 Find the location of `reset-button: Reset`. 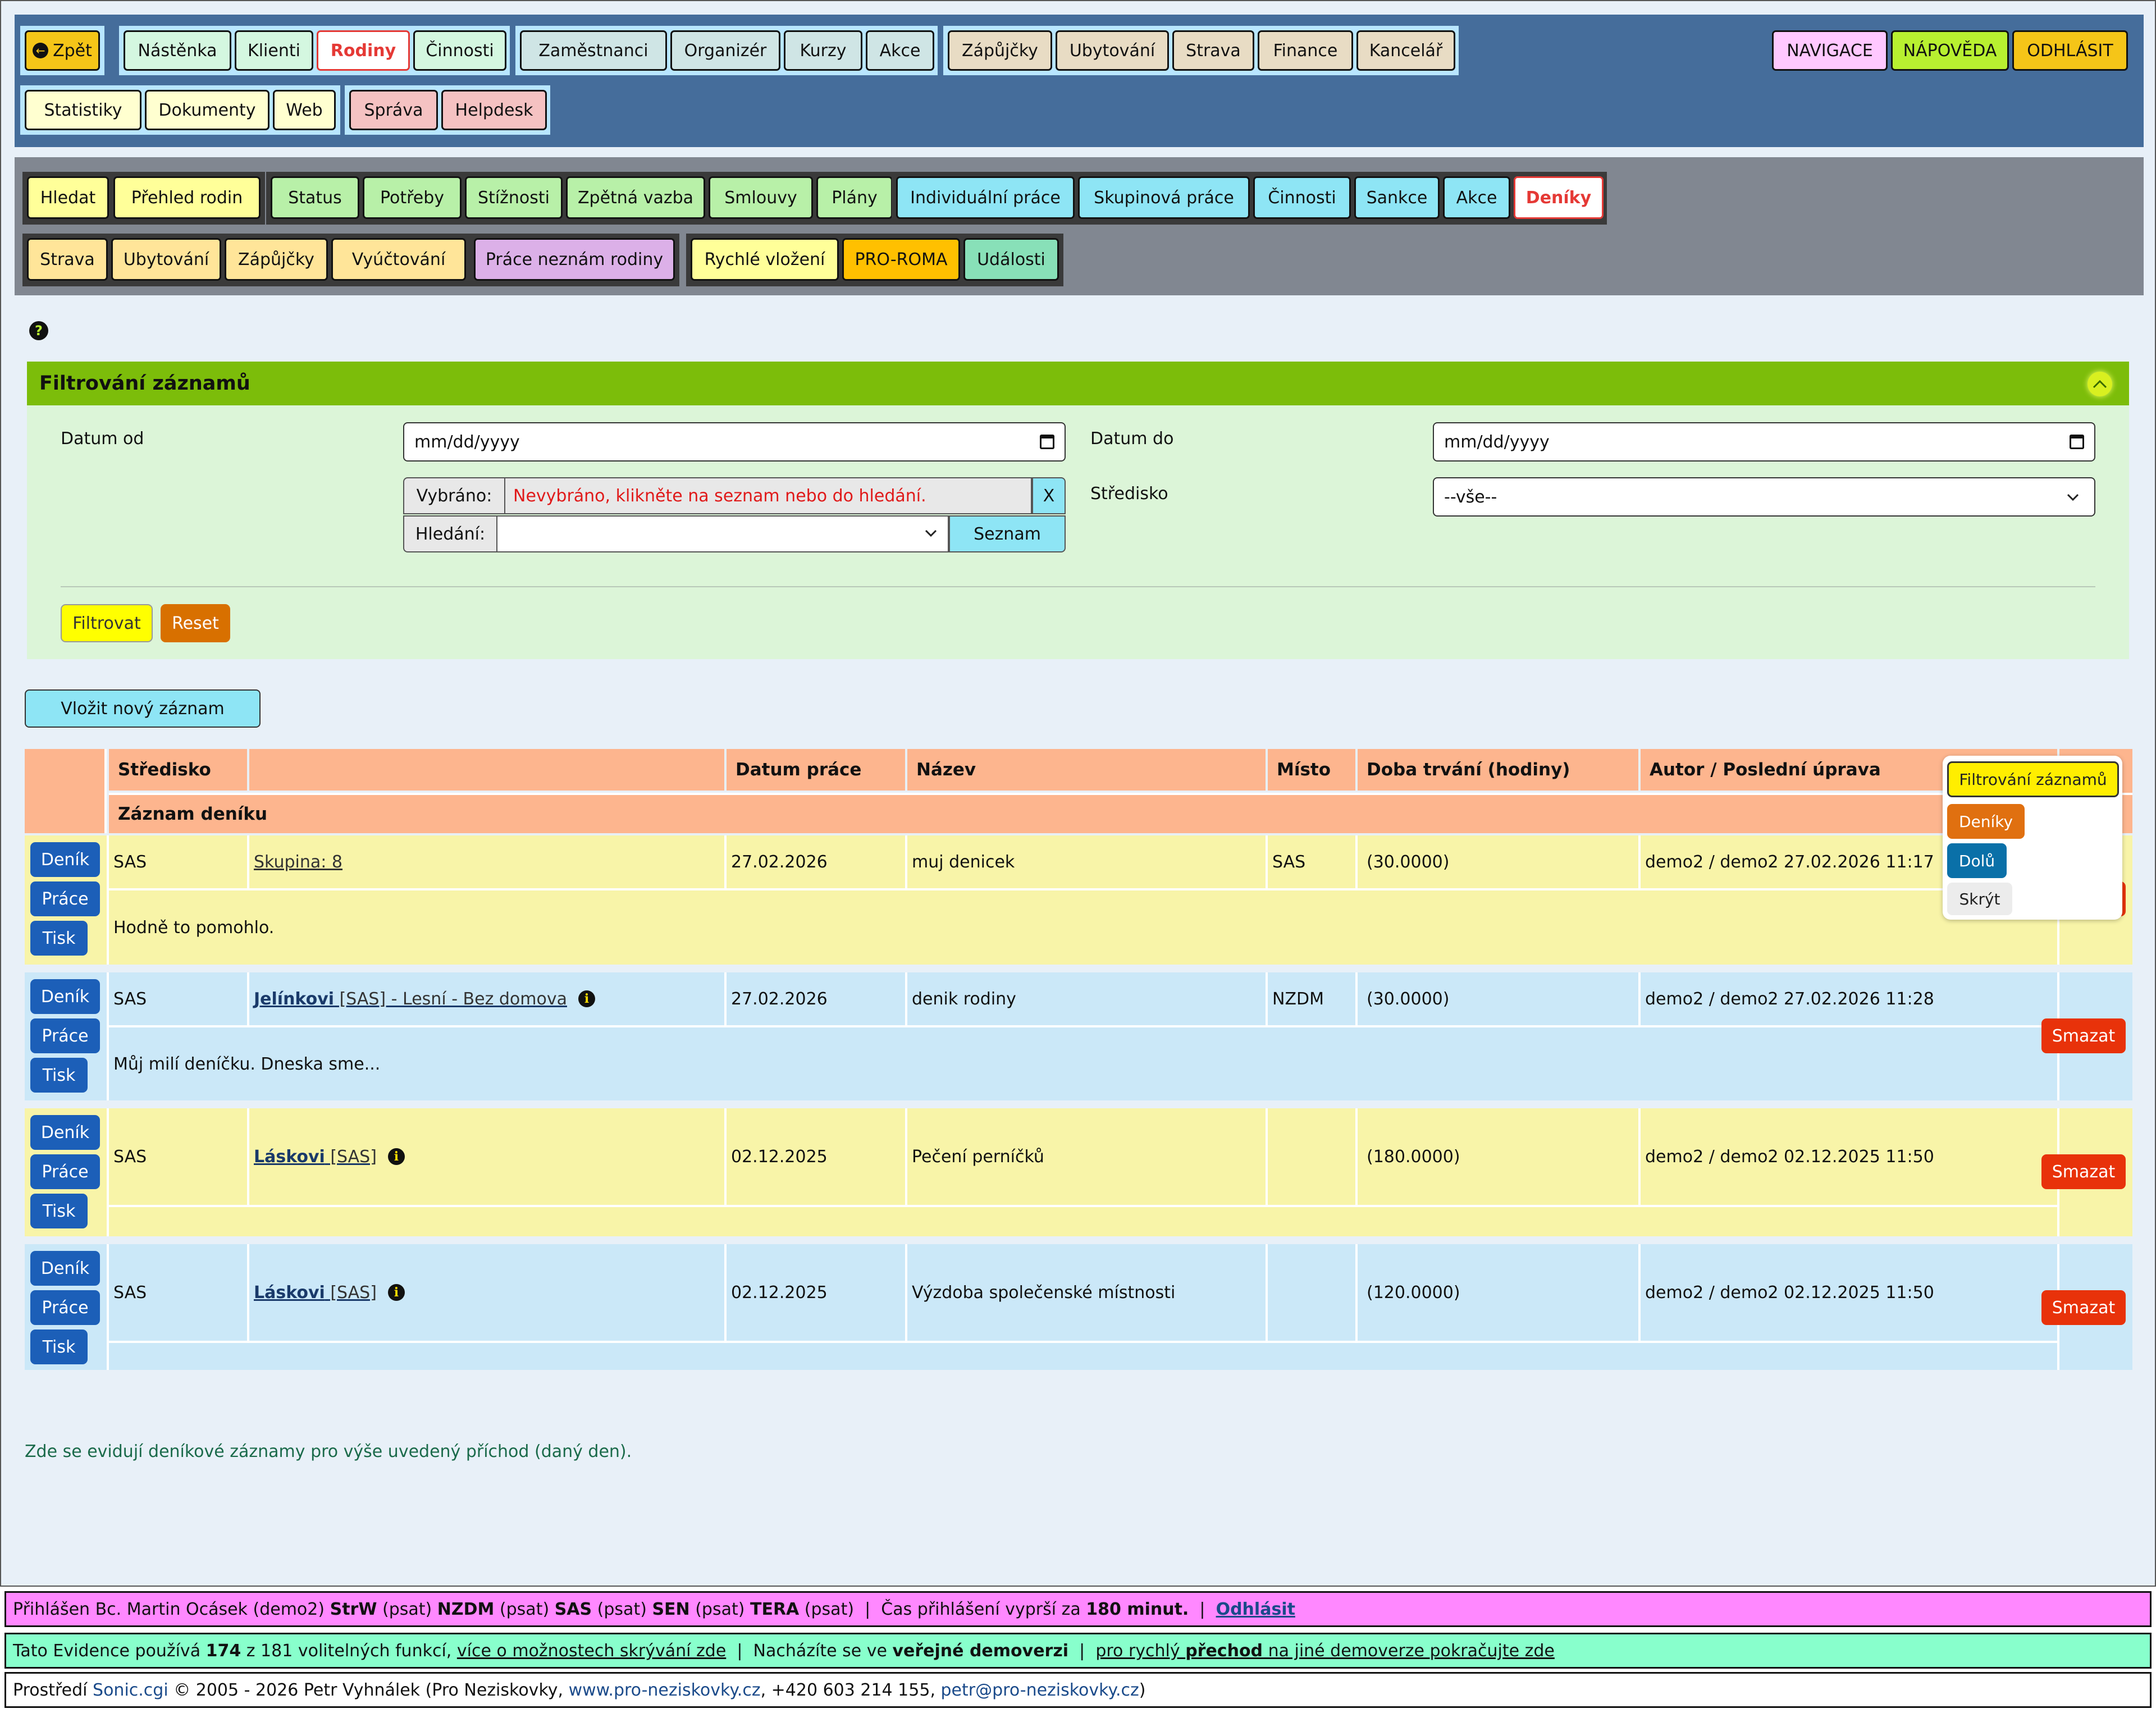

reset-button: Reset is located at coordinates (195, 623).